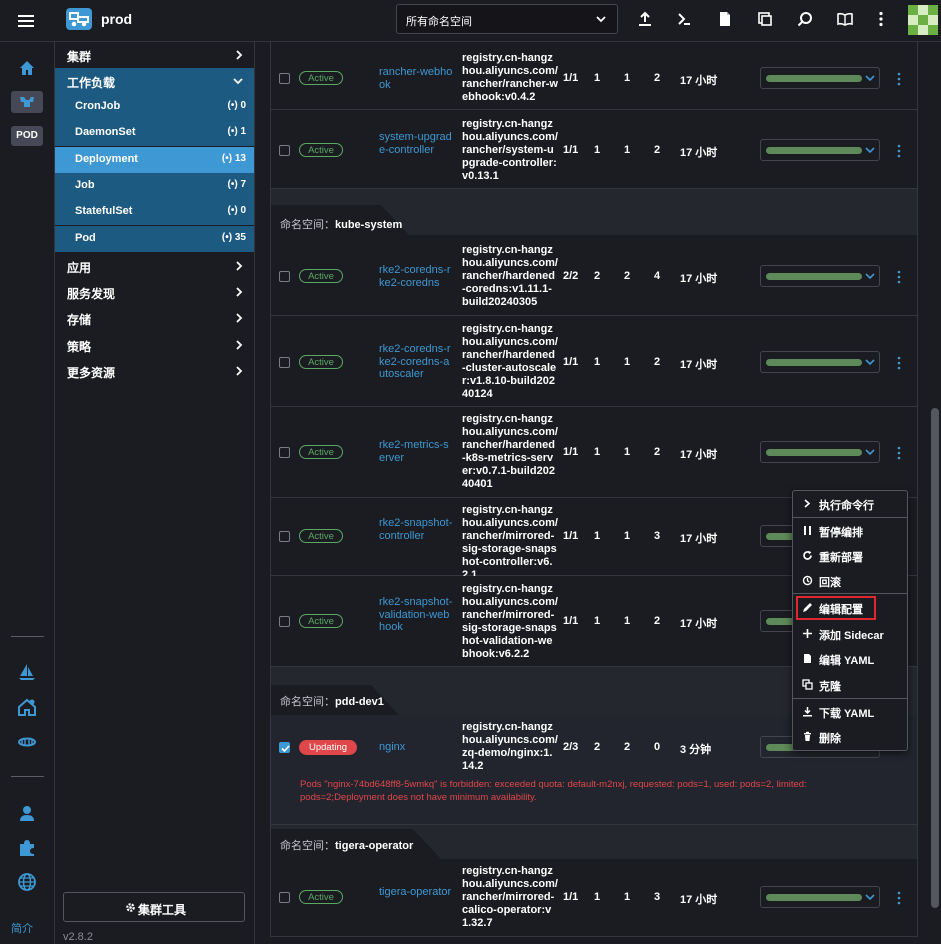 The image size is (941, 944). I want to click on menu-item-edit-yaml: 编辑 YAML, so click(850, 659).